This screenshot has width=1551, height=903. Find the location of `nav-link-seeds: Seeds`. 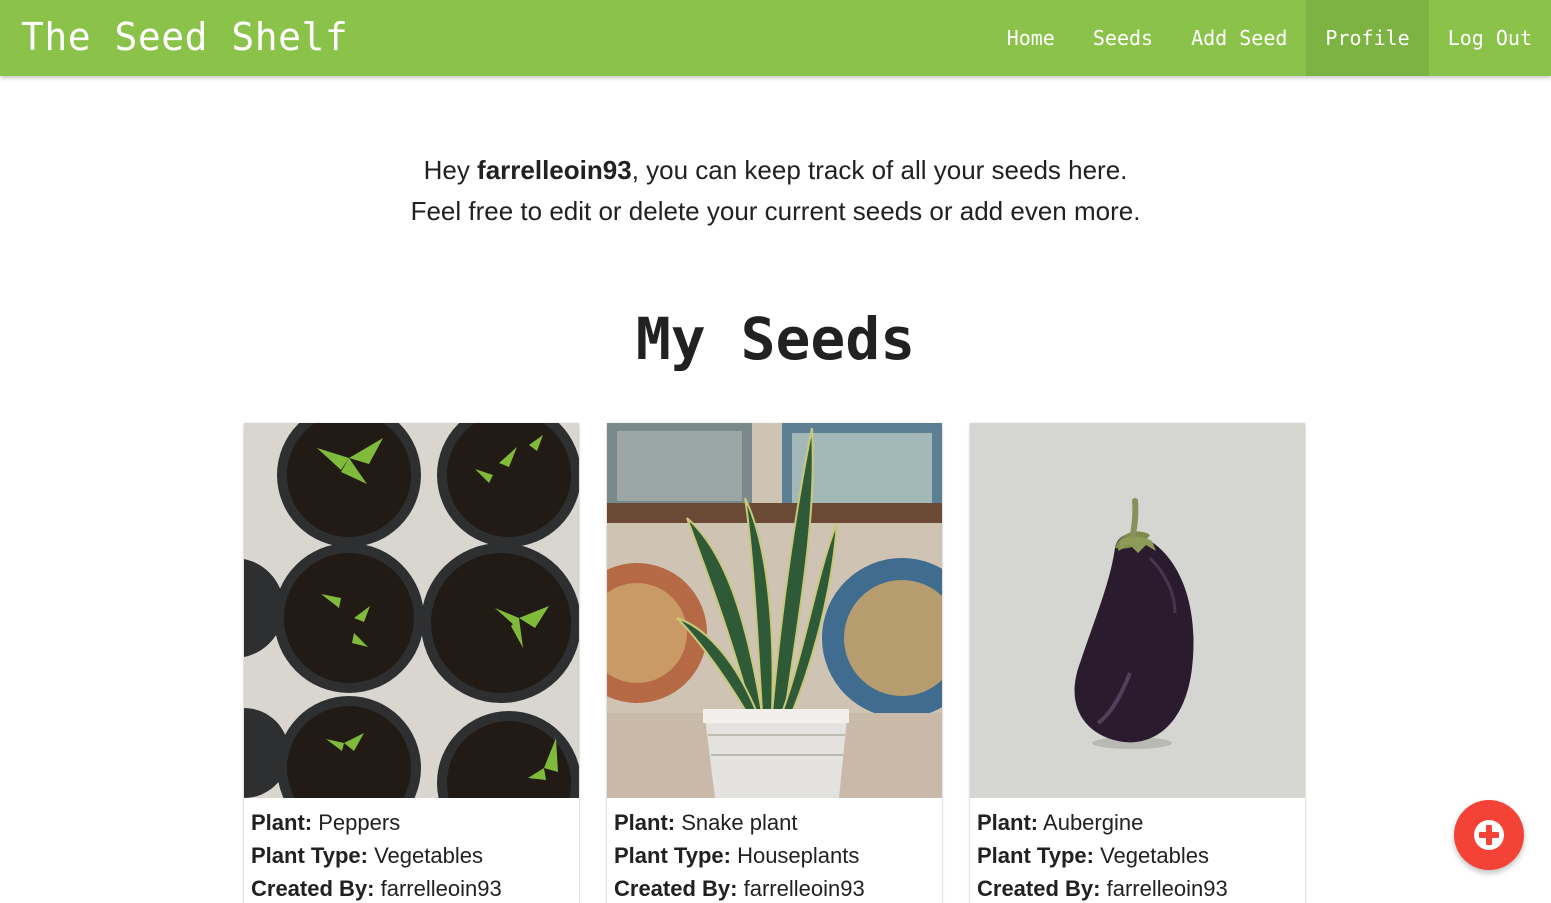

nav-link-seeds: Seeds is located at coordinates (1123, 38).